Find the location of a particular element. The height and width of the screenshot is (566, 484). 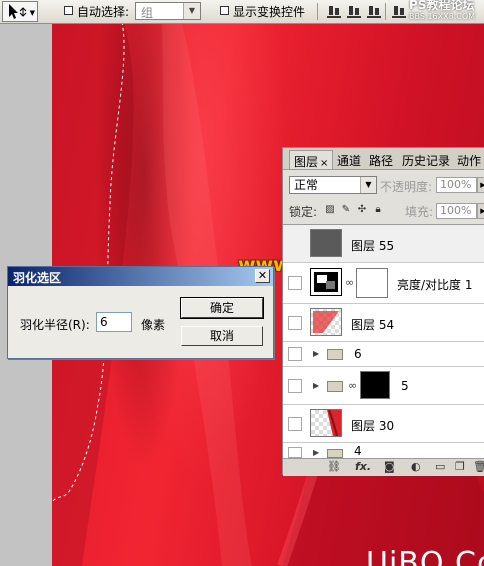

layer-row: 图层 55 is located at coordinates (383, 244).